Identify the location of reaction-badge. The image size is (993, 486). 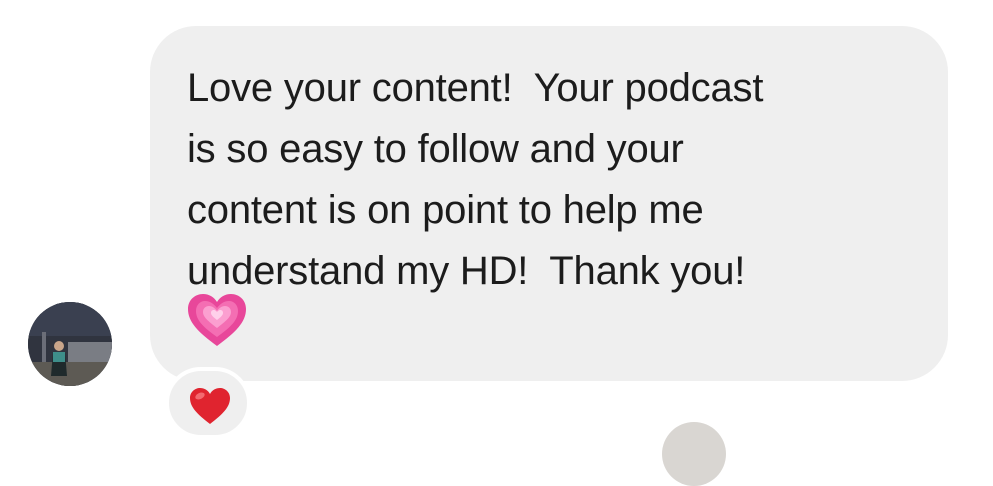
(208, 403).